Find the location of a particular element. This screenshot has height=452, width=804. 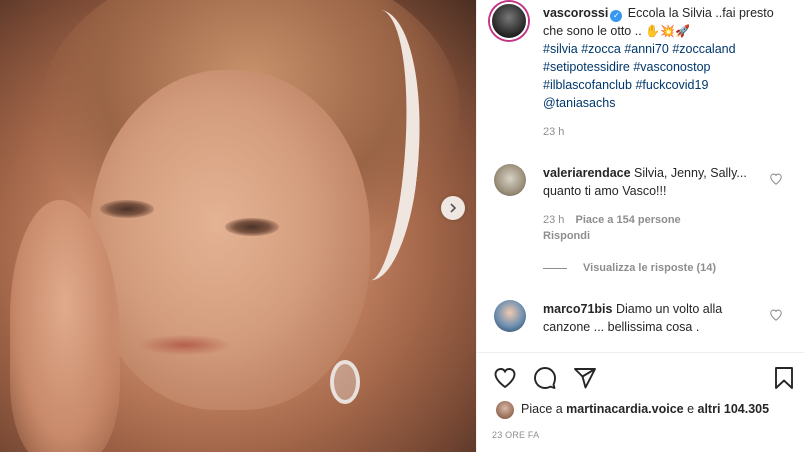

comment-button is located at coordinates (545, 378).